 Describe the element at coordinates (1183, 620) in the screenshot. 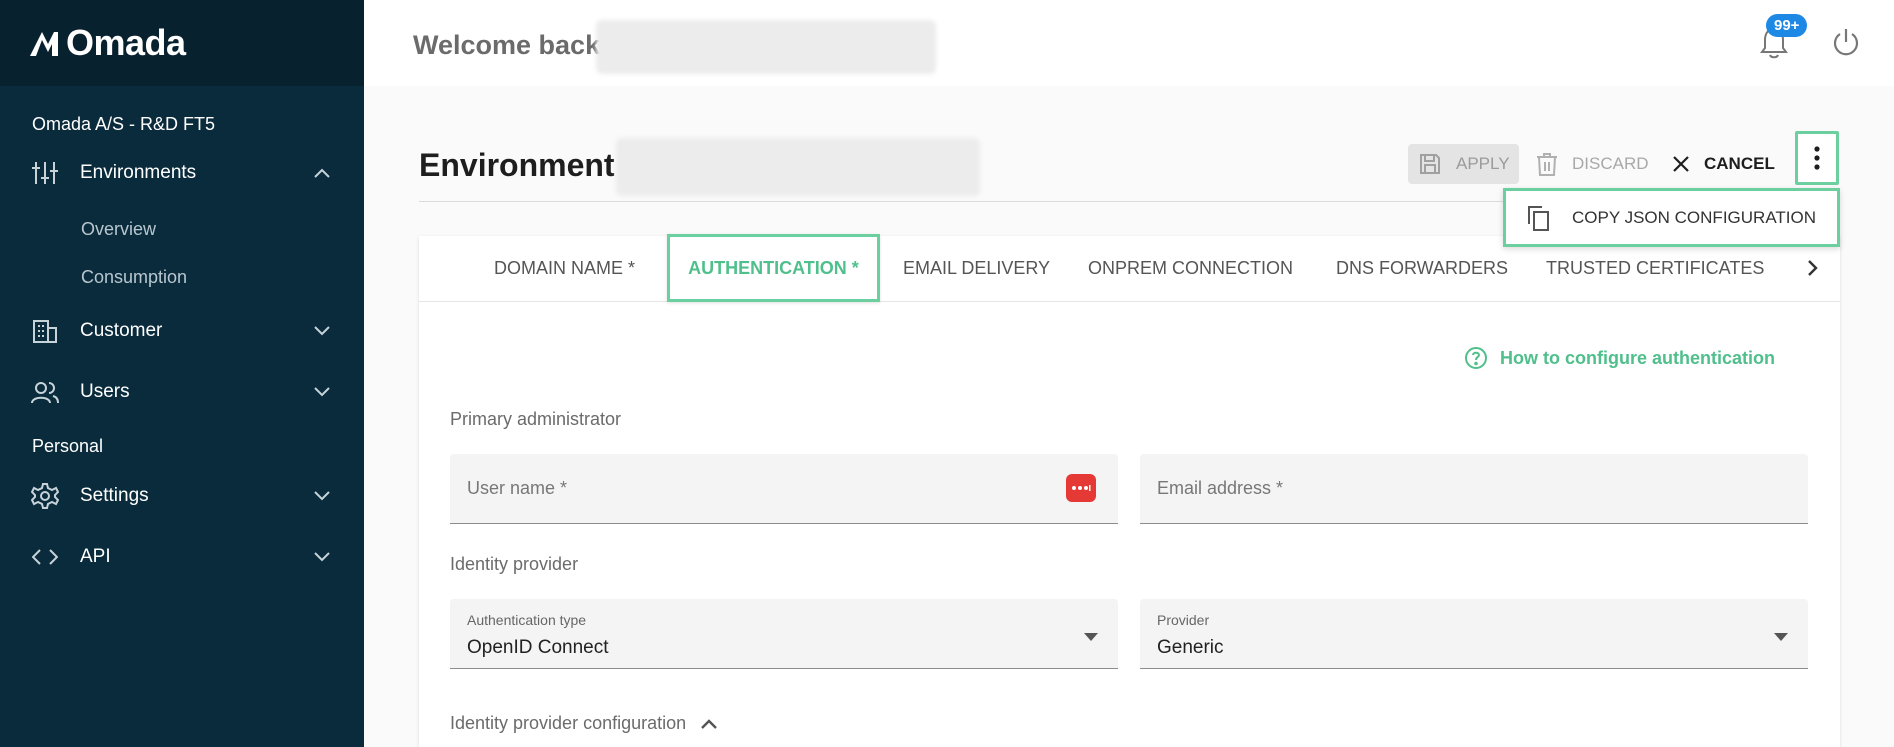

I see `provider-label: Provider` at that location.